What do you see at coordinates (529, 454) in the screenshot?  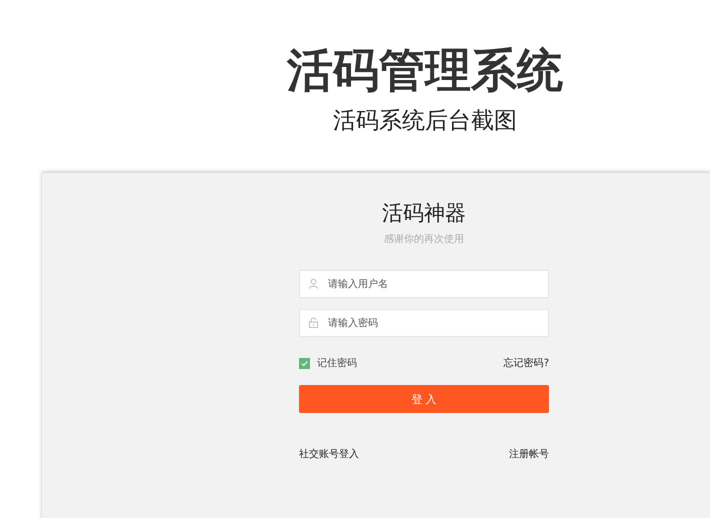 I see `register-link: 注册帐号` at bounding box center [529, 454].